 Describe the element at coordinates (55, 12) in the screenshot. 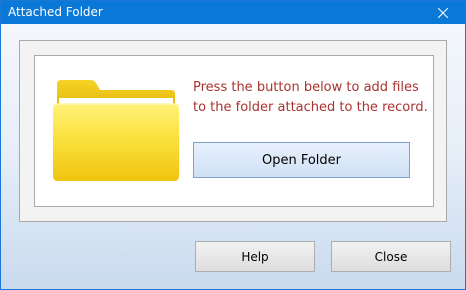

I see `window-title: Attached Folder` at that location.